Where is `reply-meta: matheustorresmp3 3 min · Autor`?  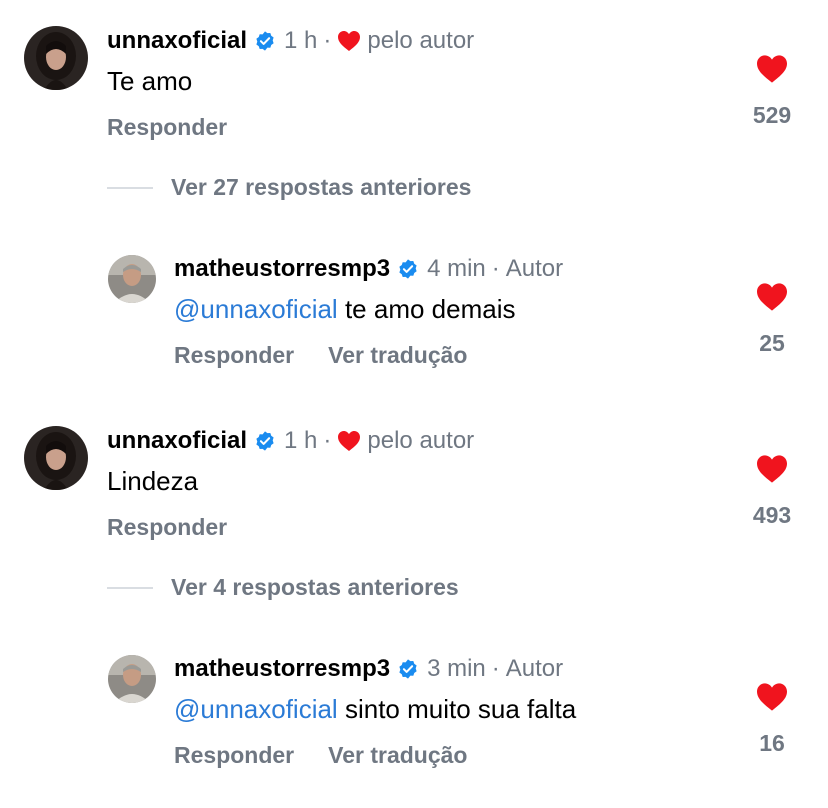
reply-meta: matheustorresmp3 3 min · Autor is located at coordinates (368, 669).